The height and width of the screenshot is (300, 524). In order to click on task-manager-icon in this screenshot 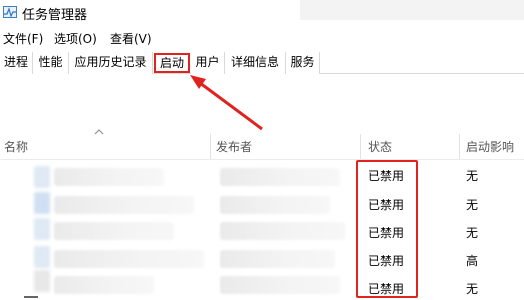, I will do `click(10, 12)`.